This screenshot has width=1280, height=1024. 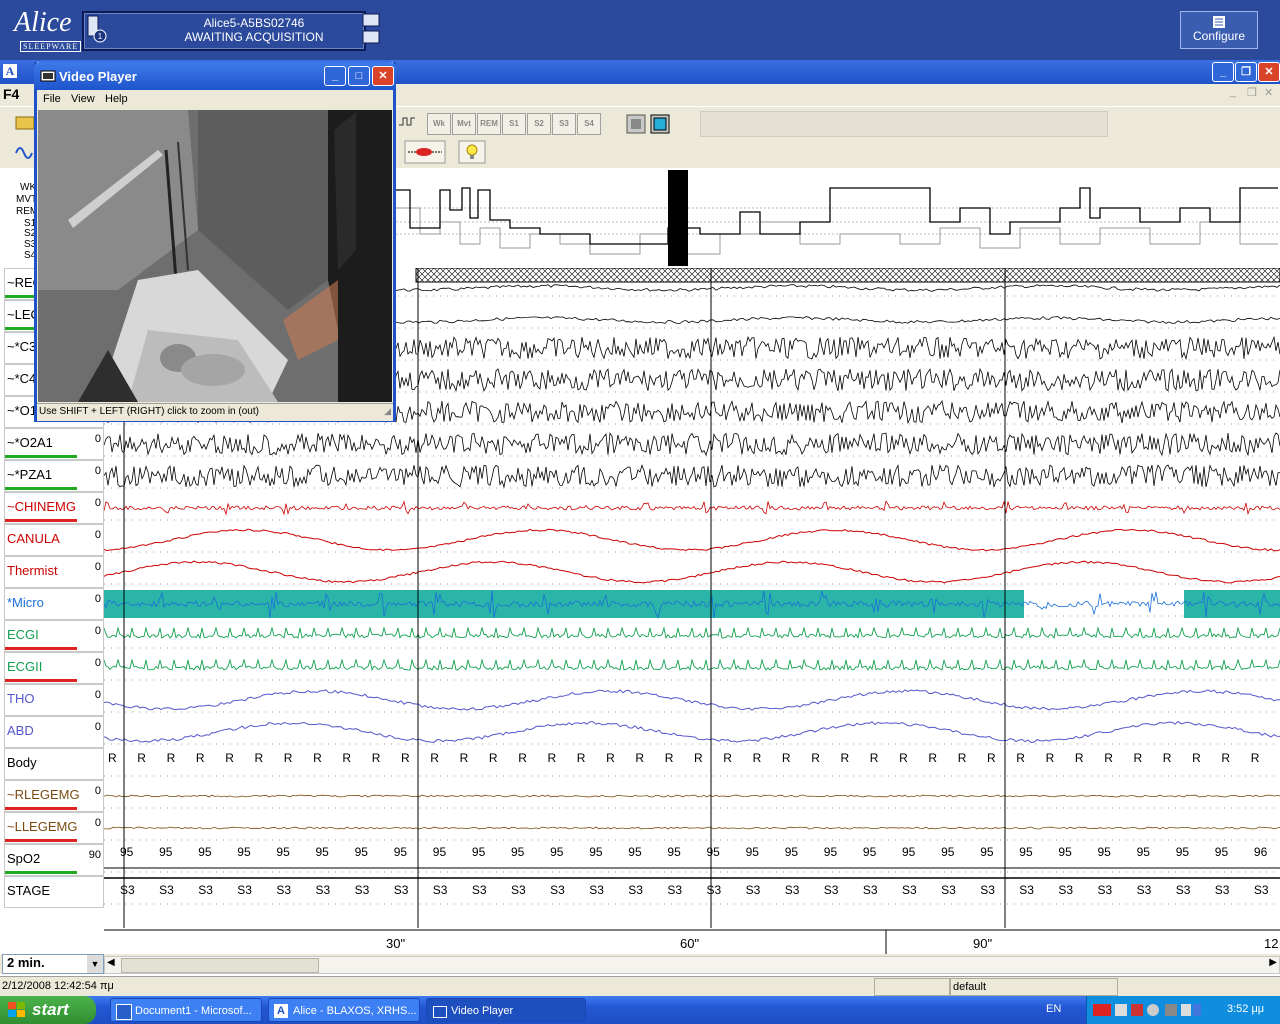 I want to click on video-icon, so click(x=440, y=1012).